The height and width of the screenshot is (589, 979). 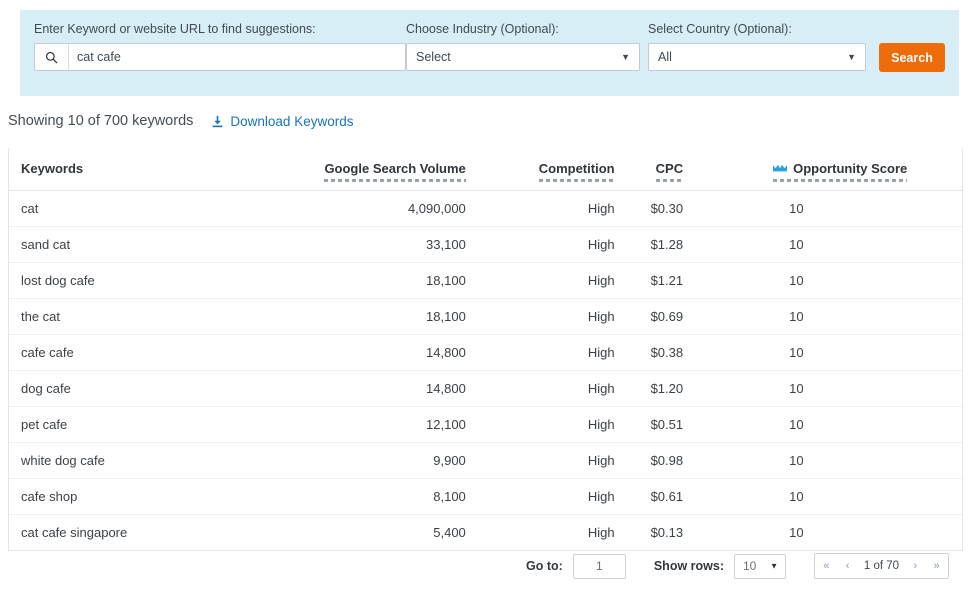 I want to click on download-keywords-label: Download Keywords, so click(x=292, y=121).